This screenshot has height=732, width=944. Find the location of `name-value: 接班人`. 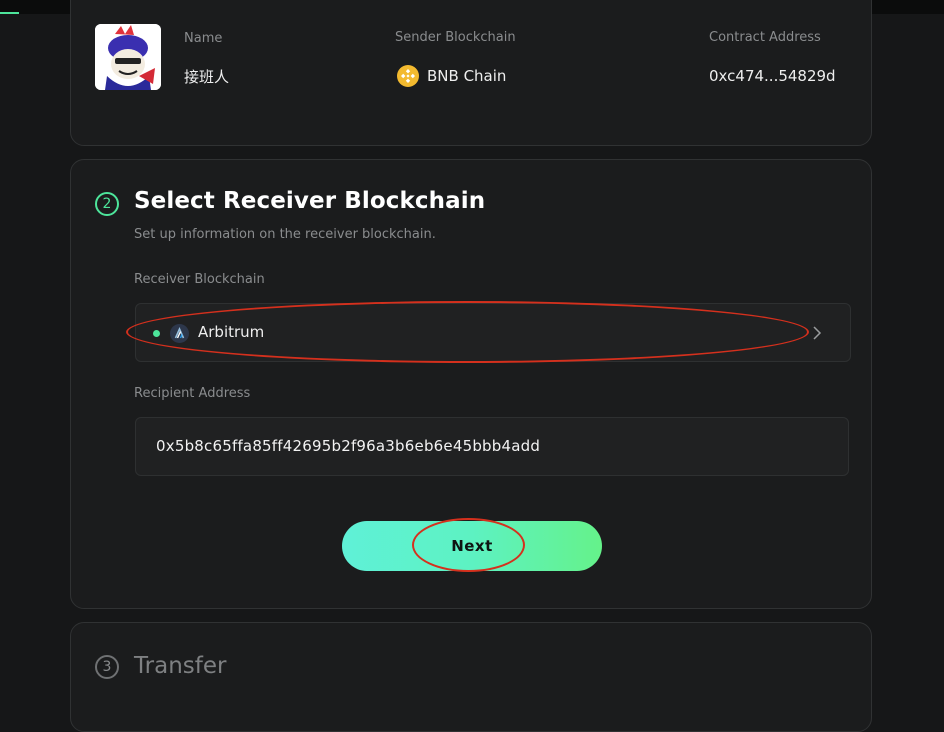

name-value: 接班人 is located at coordinates (207, 77).